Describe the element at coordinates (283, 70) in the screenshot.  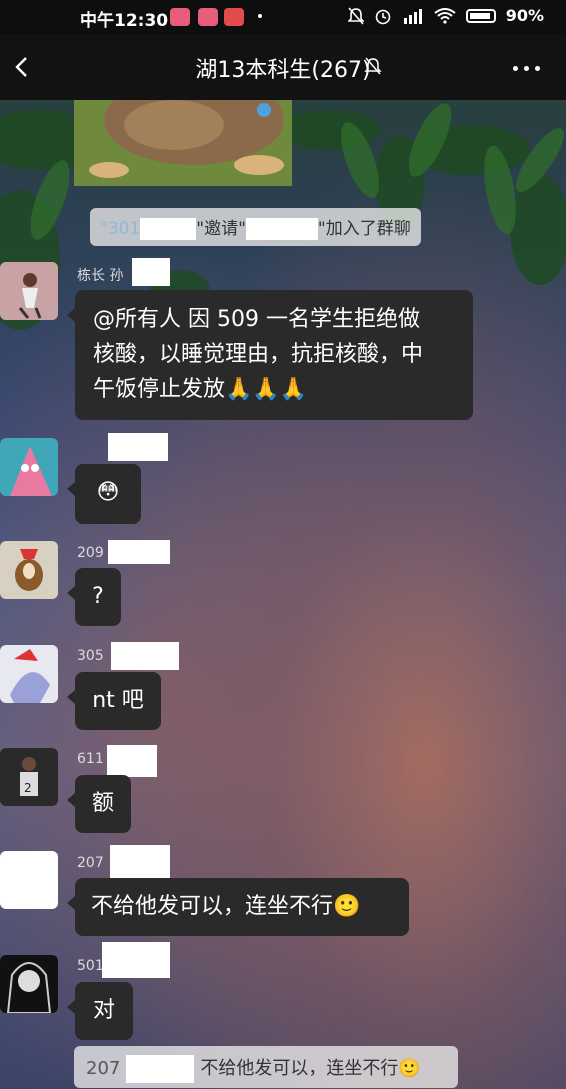
I see `group-title: 湖13本科生(267)` at that location.